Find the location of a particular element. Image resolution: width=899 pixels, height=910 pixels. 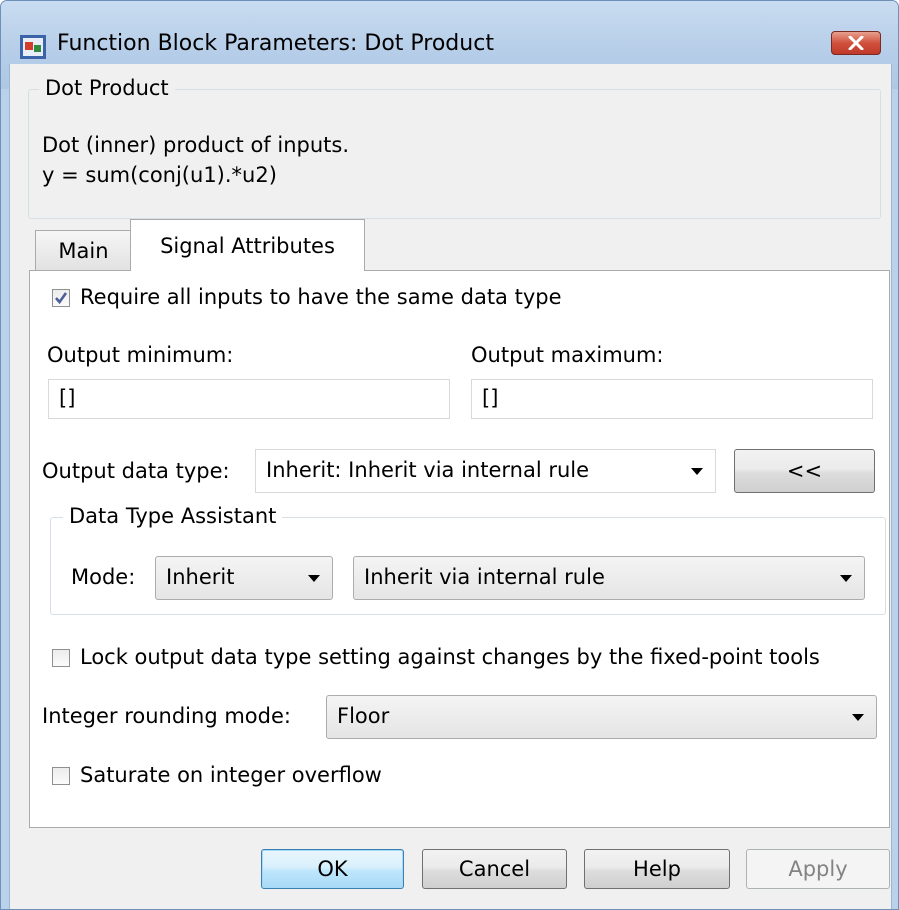

output-data-type-value: Inherit: Inherit via internal rule is located at coordinates (428, 470).